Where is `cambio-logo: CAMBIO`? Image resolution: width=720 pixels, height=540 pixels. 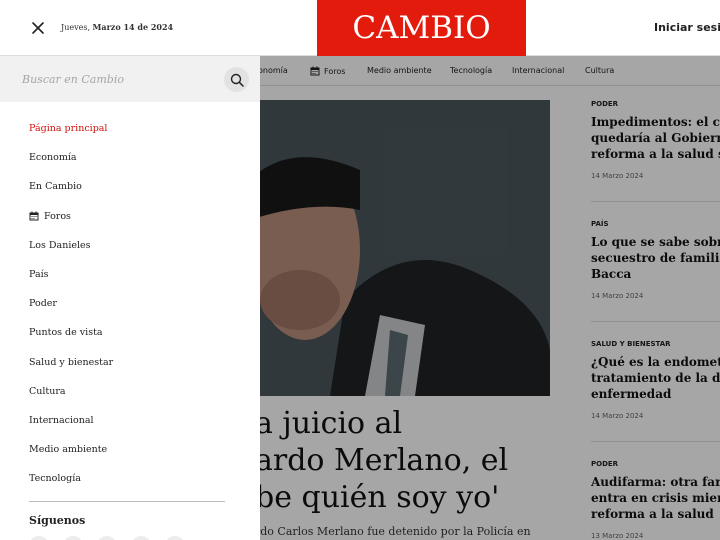
cambio-logo: CAMBIO is located at coordinates (421, 28).